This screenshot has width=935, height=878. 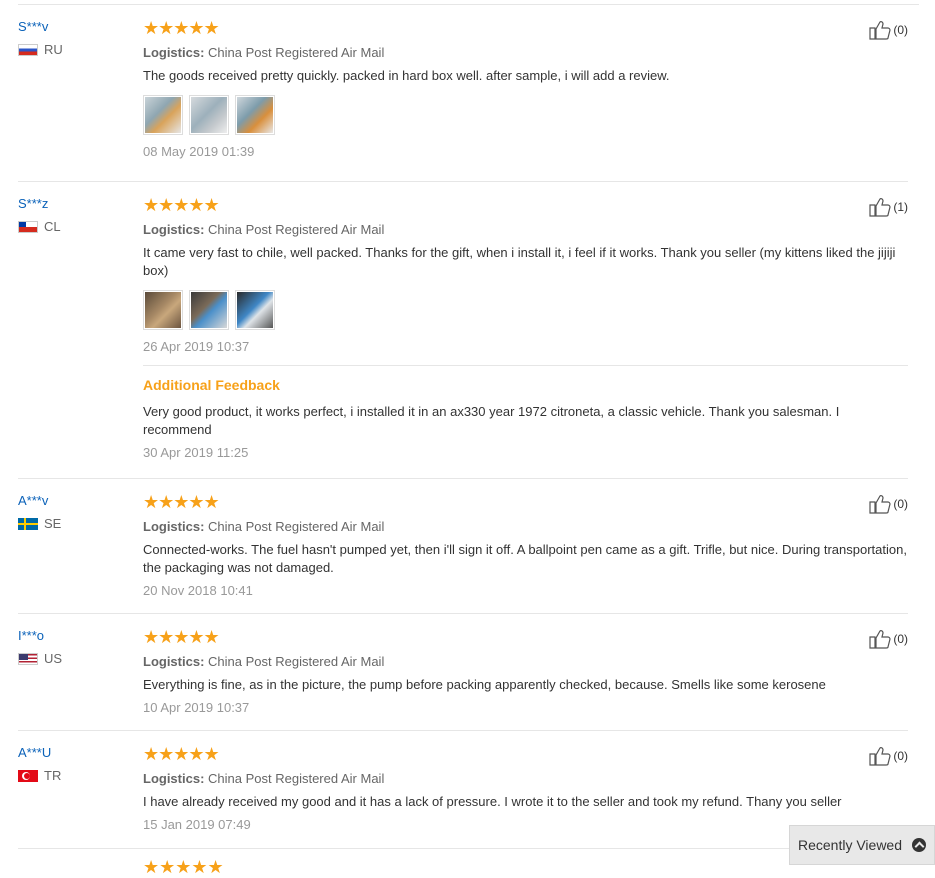 What do you see at coordinates (196, 707) in the screenshot?
I see `review-date: 10 Apr 2019 10:37` at bounding box center [196, 707].